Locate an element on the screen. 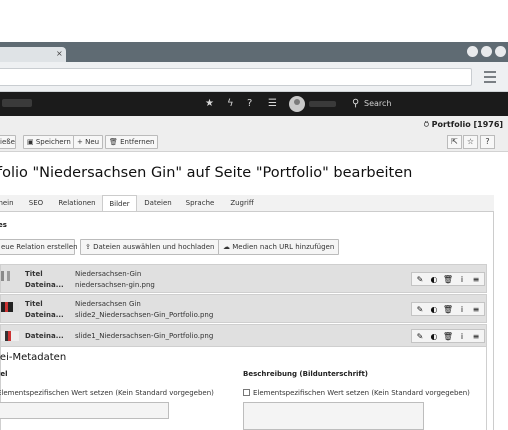 The width and height of the screenshot is (508, 430). upload-icon: ⇪ is located at coordinates (88, 247).